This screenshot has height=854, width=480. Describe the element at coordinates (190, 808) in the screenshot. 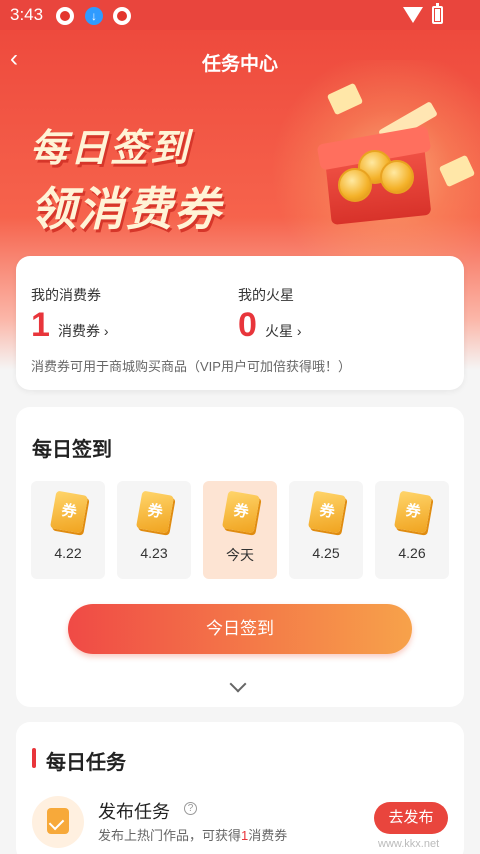

I see `help-icon: ?` at that location.